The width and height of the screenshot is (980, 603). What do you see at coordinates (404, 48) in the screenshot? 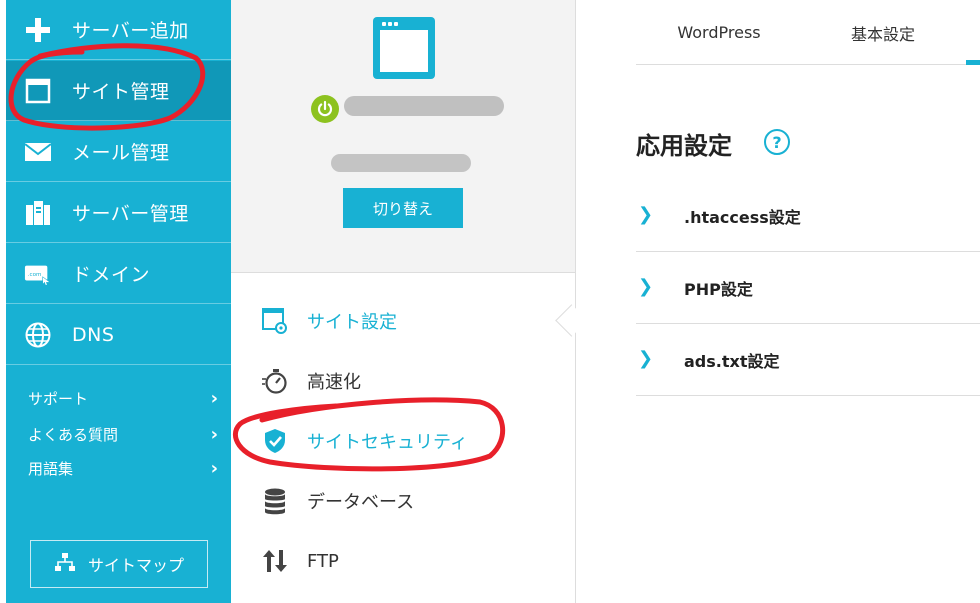
I see `site-window-icon` at bounding box center [404, 48].